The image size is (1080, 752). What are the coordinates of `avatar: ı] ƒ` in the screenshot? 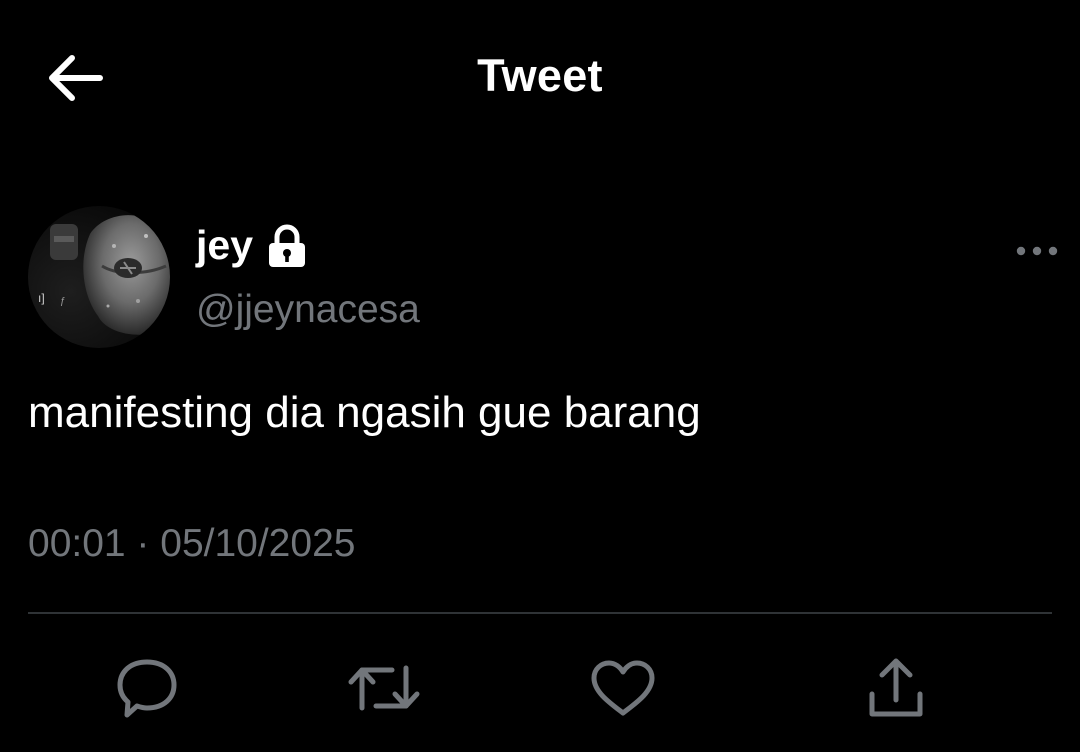 It's located at (99, 277).